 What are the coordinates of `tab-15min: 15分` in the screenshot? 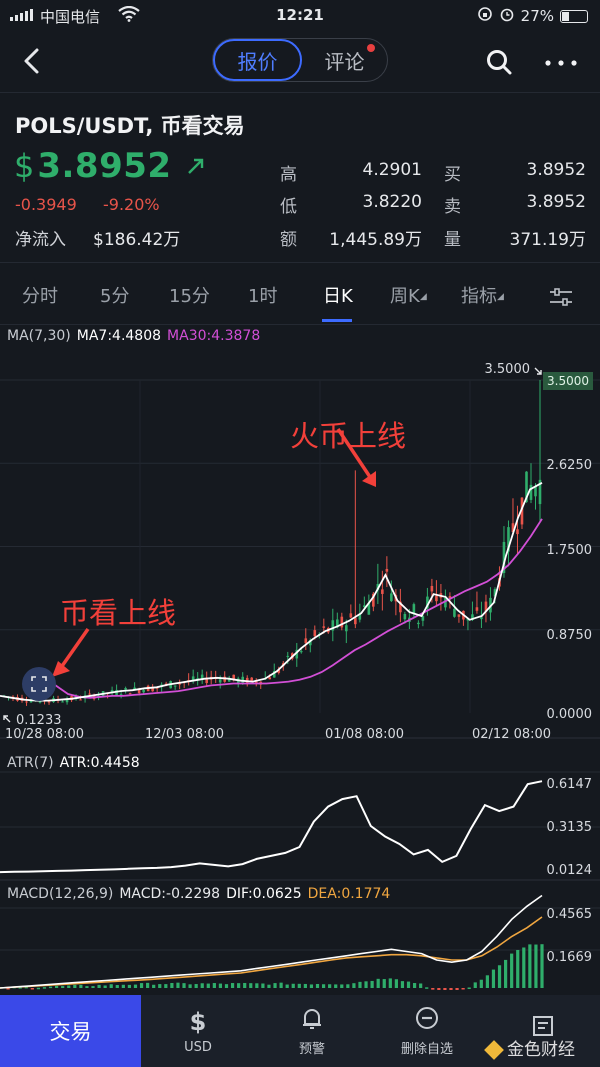 It's located at (189, 297).